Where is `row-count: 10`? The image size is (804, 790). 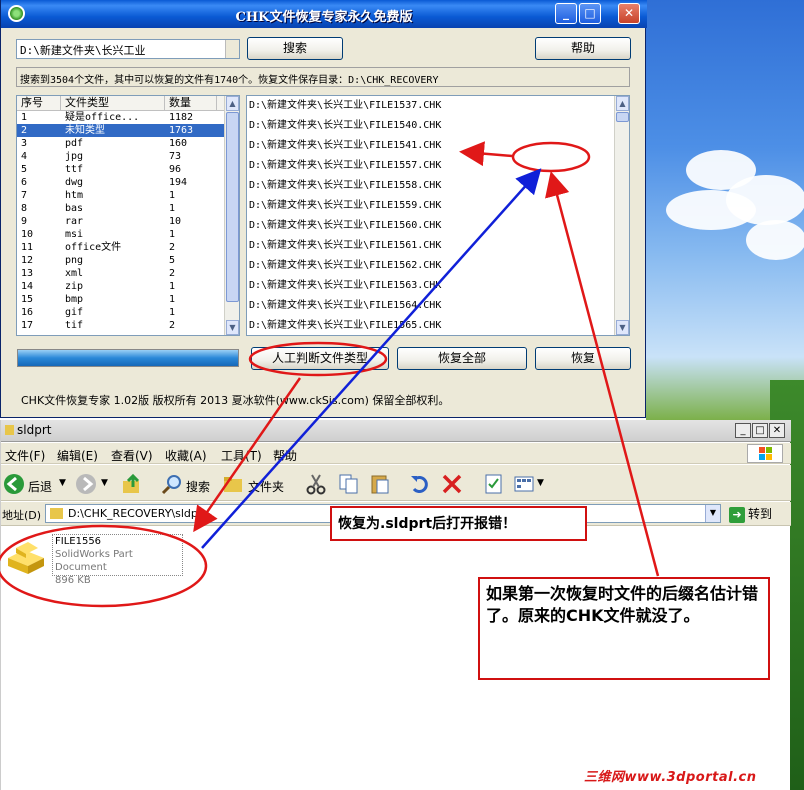 row-count: 10 is located at coordinates (175, 221).